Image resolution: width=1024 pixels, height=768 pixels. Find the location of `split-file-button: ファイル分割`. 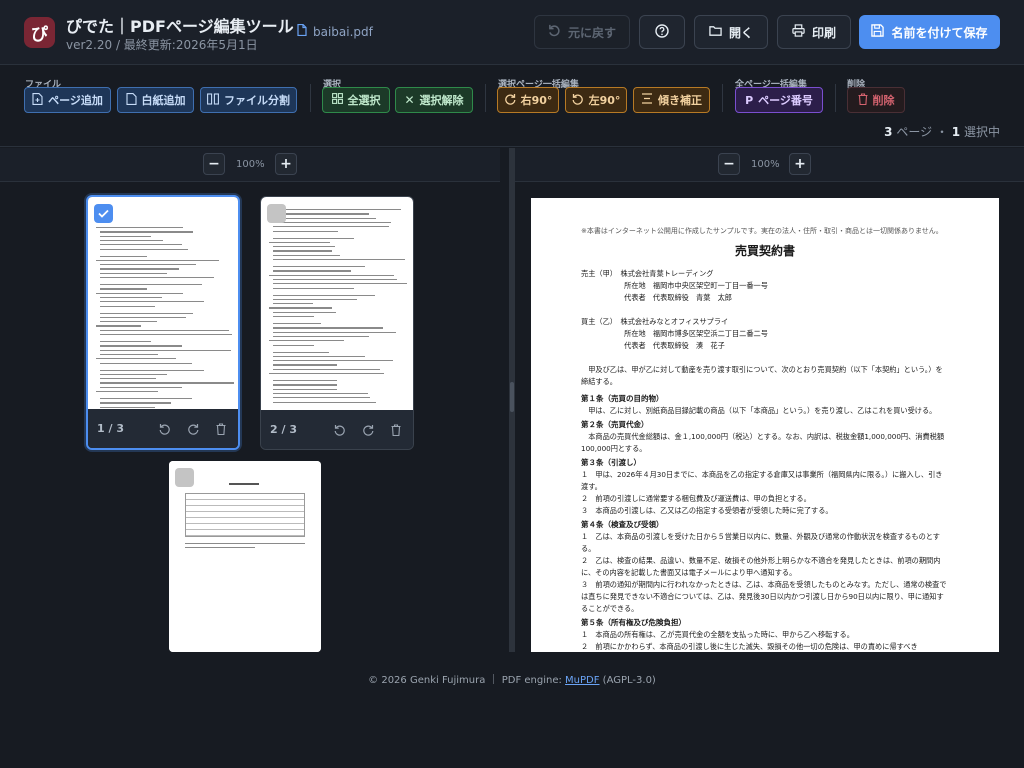

split-file-button: ファイル分割 is located at coordinates (248, 100).